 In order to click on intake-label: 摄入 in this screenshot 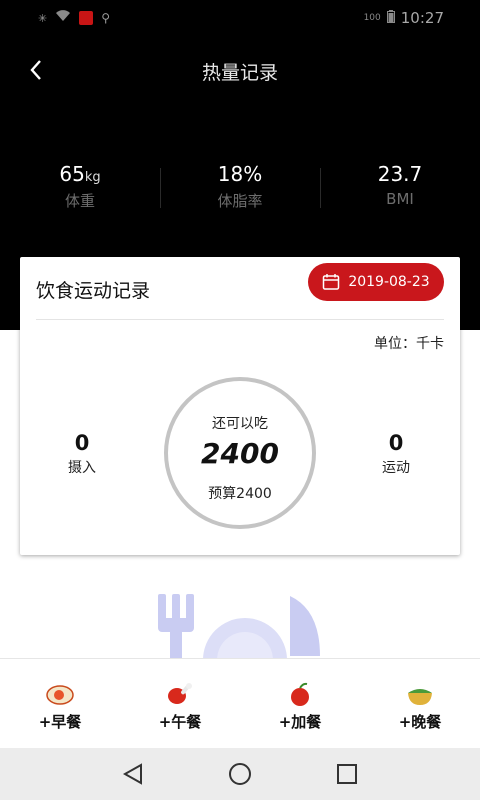, I will do `click(82, 468)`.